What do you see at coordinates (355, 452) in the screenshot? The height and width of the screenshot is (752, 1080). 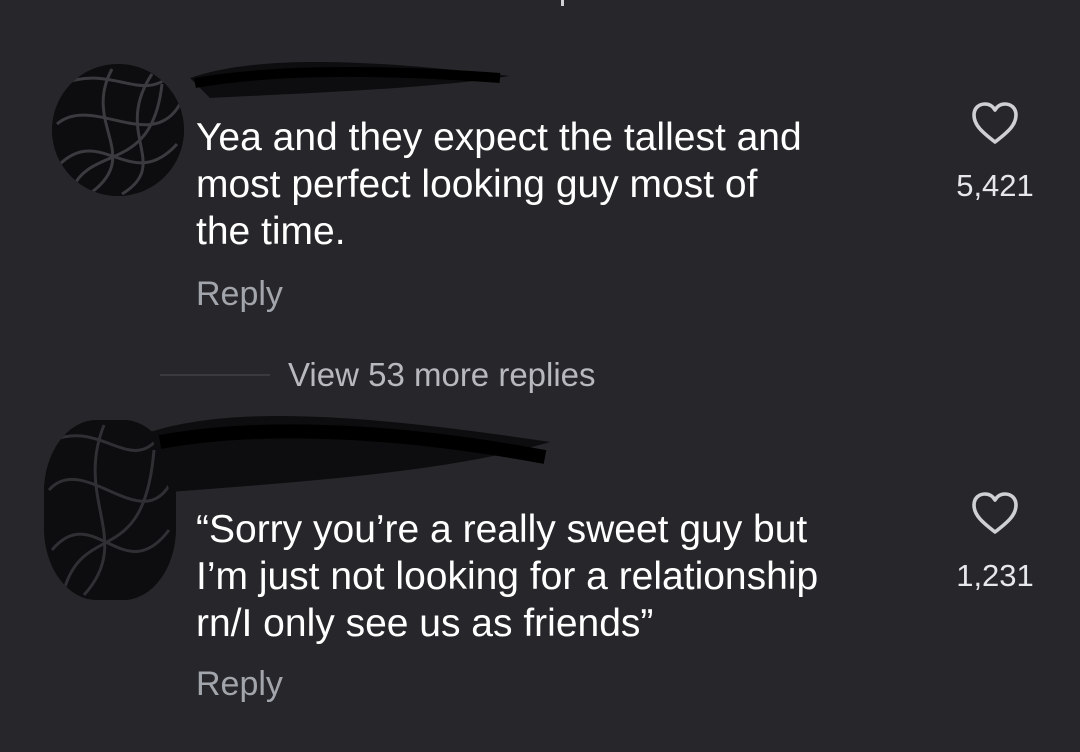 I see `redacted-username` at bounding box center [355, 452].